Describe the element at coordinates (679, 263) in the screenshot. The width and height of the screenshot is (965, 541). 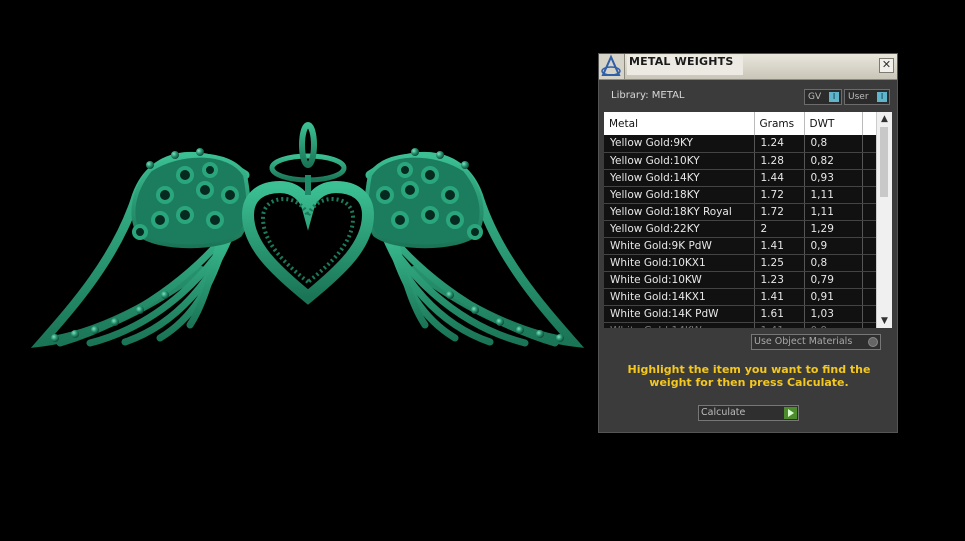
I see `metal-cell: White Gold:10KX1` at that location.